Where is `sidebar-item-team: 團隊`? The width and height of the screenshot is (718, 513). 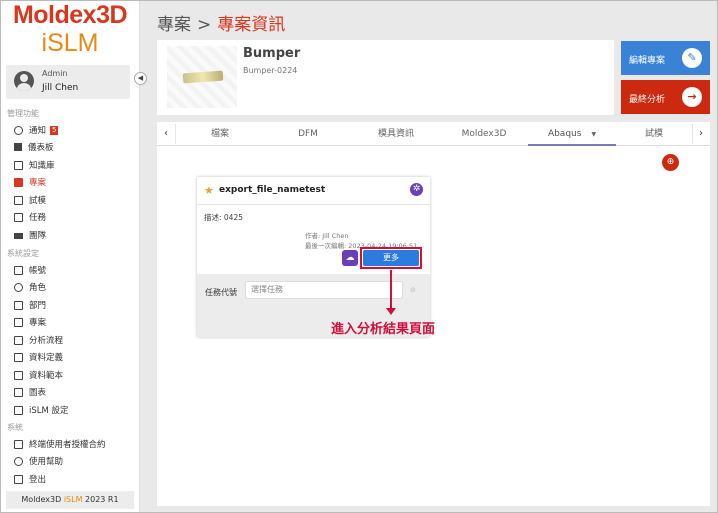 sidebar-item-team: 團隊 is located at coordinates (30, 235).